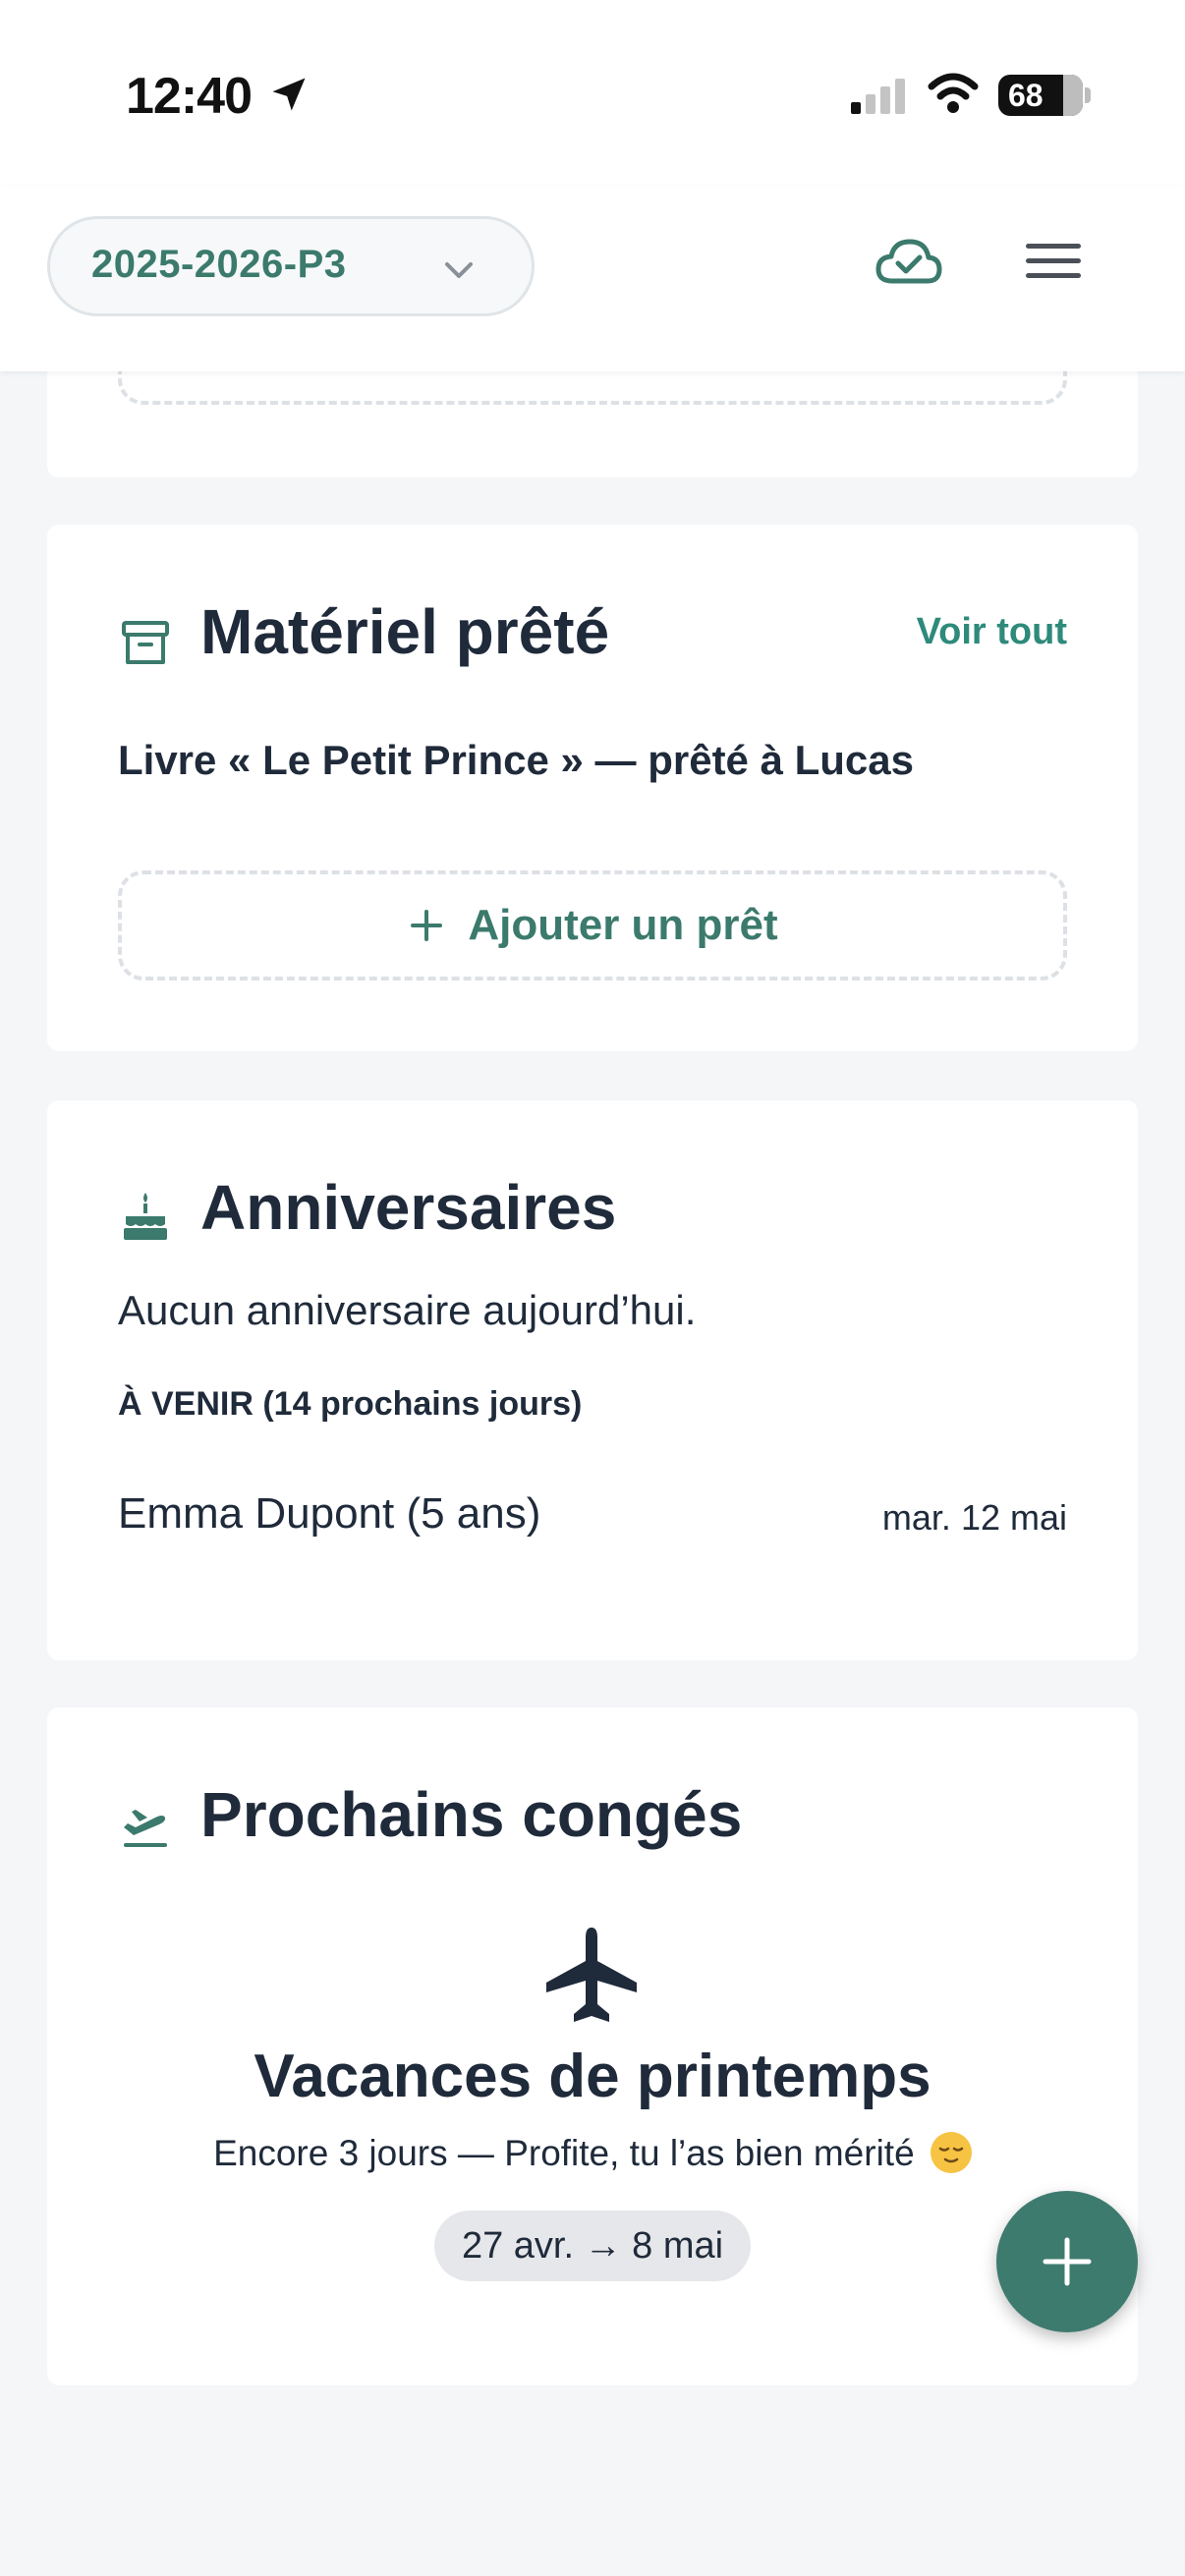 The image size is (1185, 2576). Describe the element at coordinates (592, 2076) in the screenshot. I see `vacation-name: Vacances de printemps` at that location.